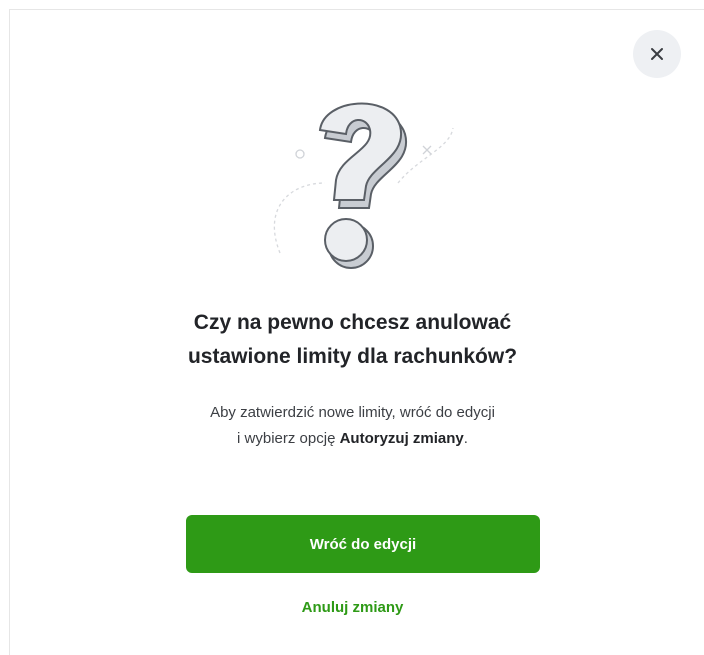 The width and height of the screenshot is (704, 655). What do you see at coordinates (352, 356) in the screenshot?
I see `title-line-2: ustawione limity dla rachunków?` at bounding box center [352, 356].